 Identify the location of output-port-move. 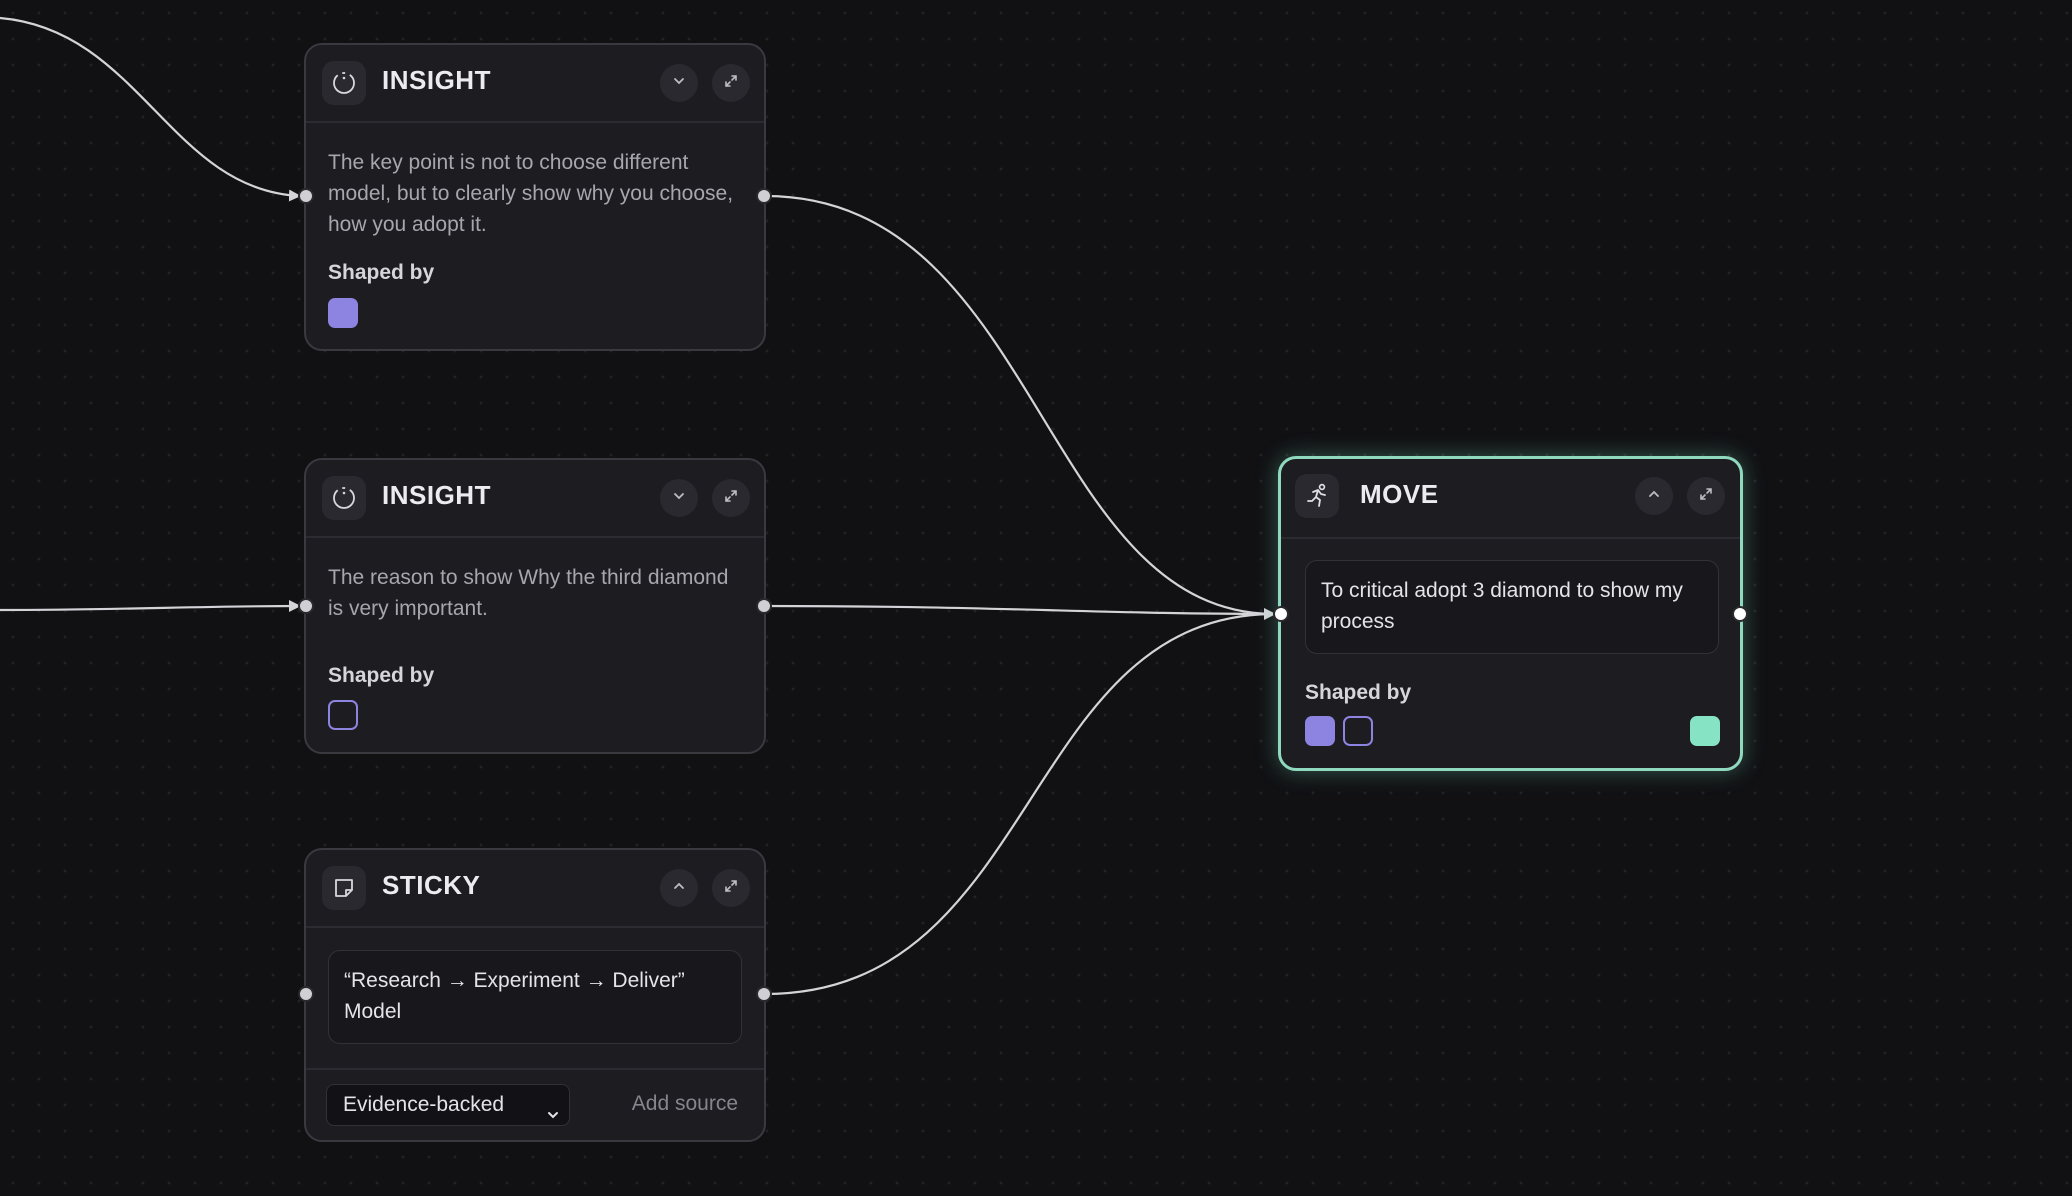
(1740, 614).